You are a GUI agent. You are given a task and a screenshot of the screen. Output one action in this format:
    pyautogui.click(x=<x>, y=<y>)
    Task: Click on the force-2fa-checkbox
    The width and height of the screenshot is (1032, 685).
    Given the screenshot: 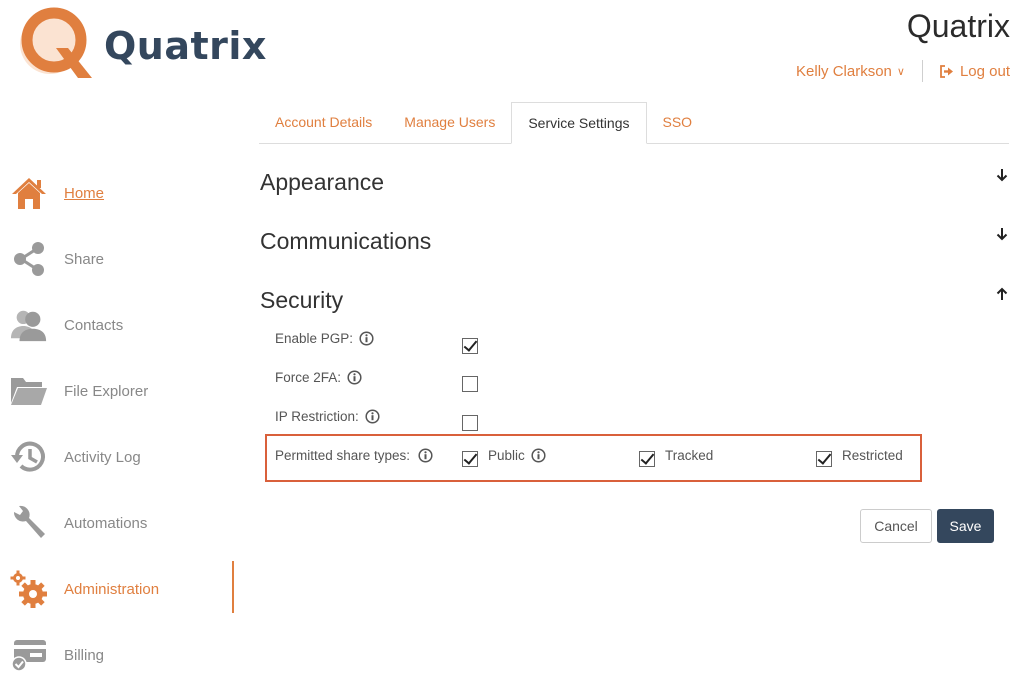 What is the action you would take?
    pyautogui.click(x=470, y=384)
    